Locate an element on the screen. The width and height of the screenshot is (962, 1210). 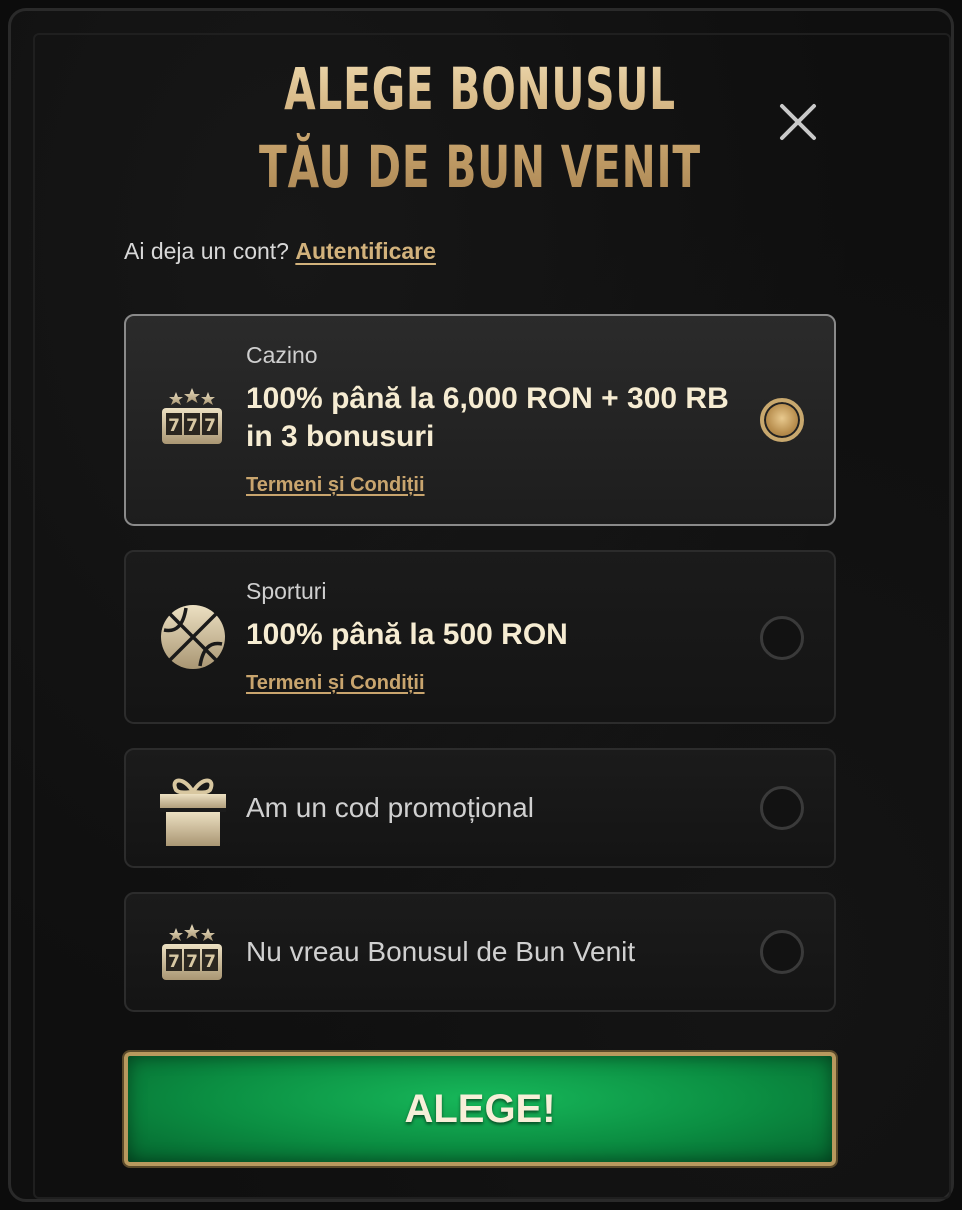
login-prompt: Ai deja un cont? is located at coordinates (206, 251).